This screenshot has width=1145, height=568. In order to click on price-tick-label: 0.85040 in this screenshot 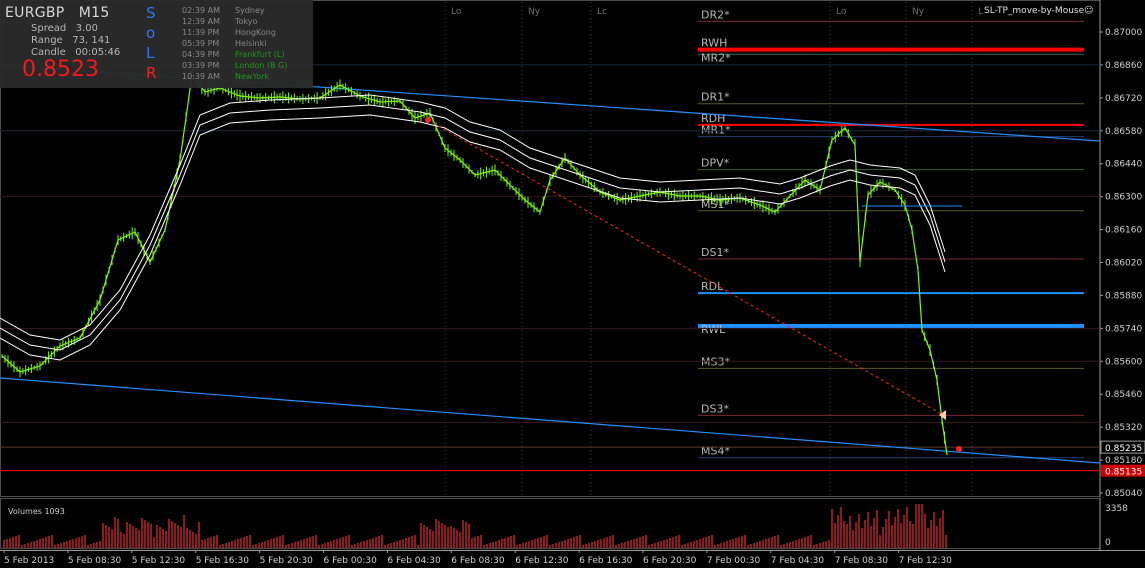, I will do `click(1123, 493)`.